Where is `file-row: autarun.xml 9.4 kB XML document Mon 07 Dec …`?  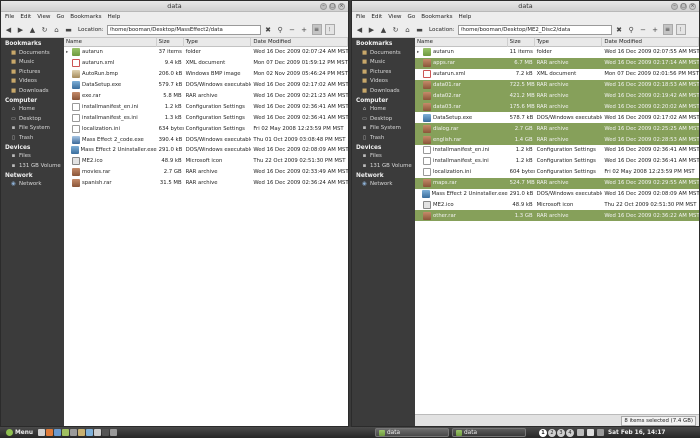 file-row: autarun.xml 9.4 kB XML document Mon 07 Dec … is located at coordinates (206, 63).